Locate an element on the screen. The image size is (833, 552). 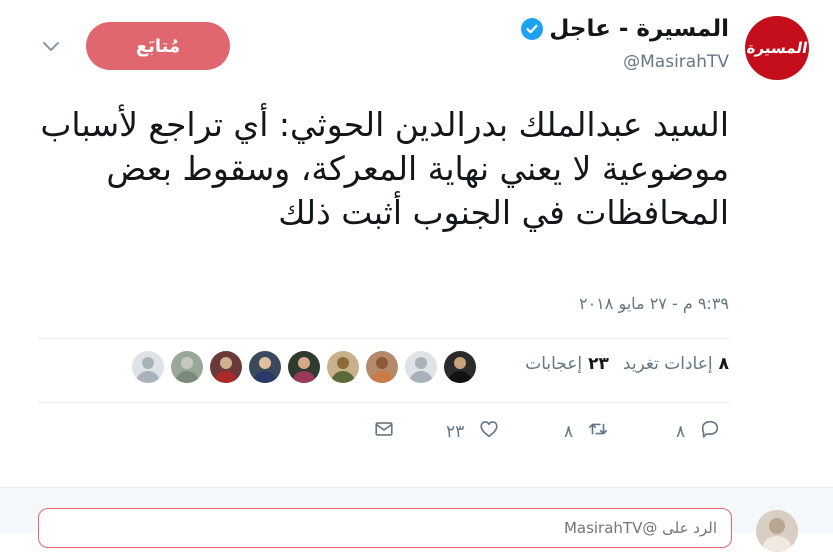
likes-stat: ٢٣إعجابات is located at coordinates (567, 364).